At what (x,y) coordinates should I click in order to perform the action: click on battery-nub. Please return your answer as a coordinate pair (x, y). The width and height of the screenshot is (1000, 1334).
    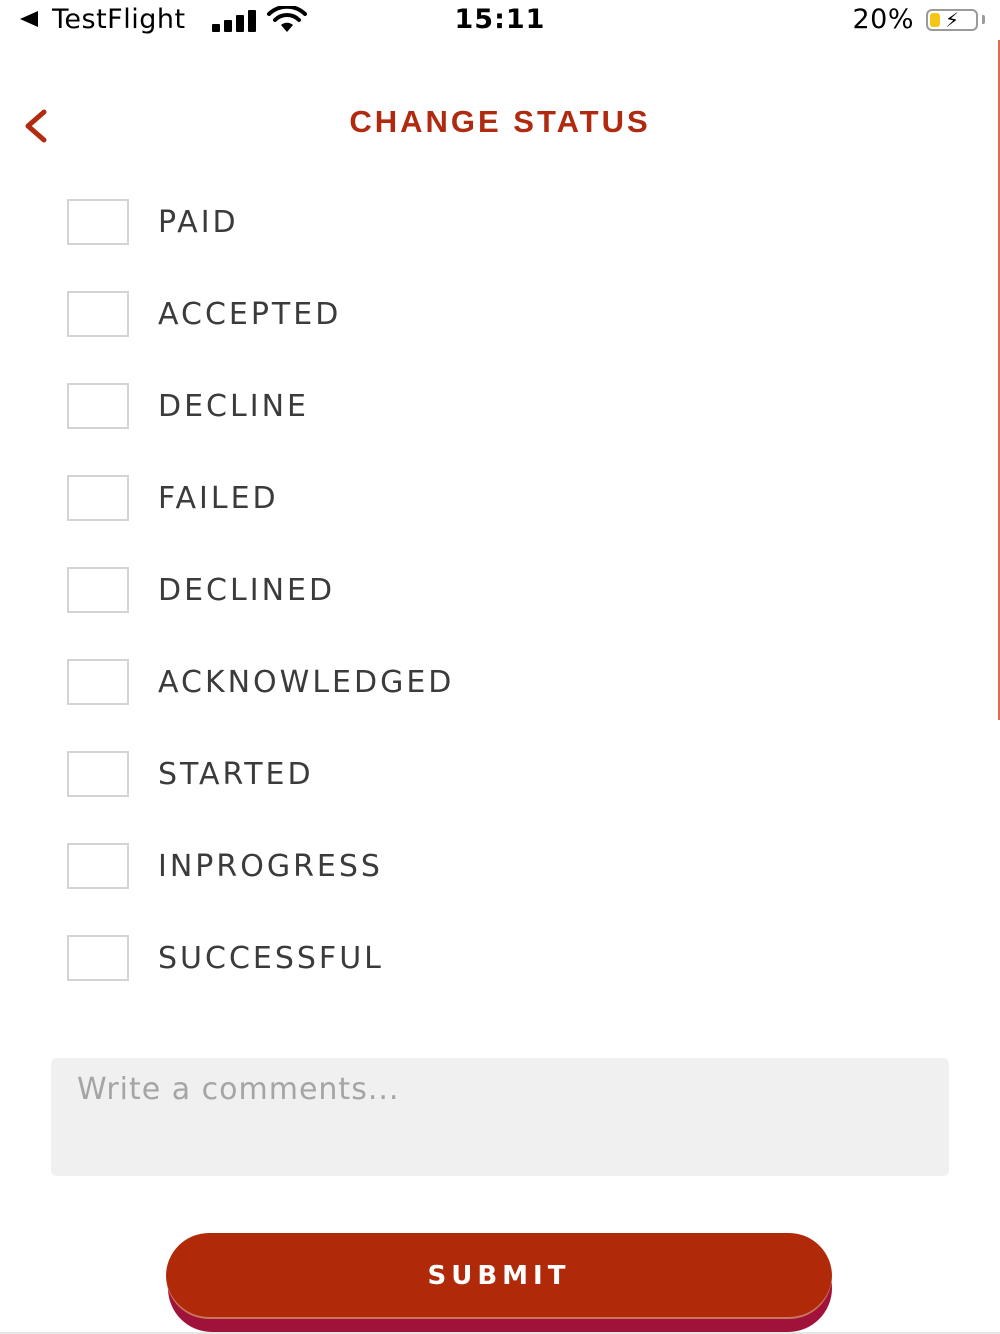
    Looking at the image, I should click on (983, 19).